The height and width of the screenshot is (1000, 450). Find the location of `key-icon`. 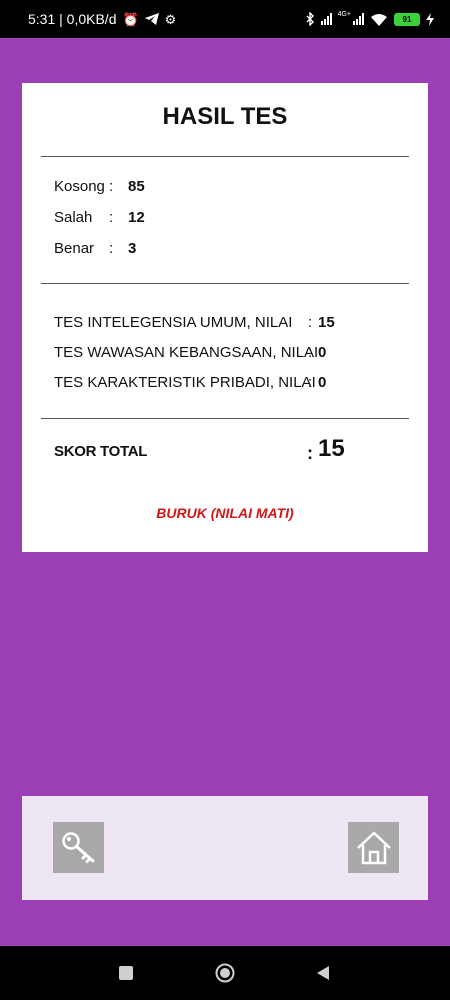

key-icon is located at coordinates (77, 847).